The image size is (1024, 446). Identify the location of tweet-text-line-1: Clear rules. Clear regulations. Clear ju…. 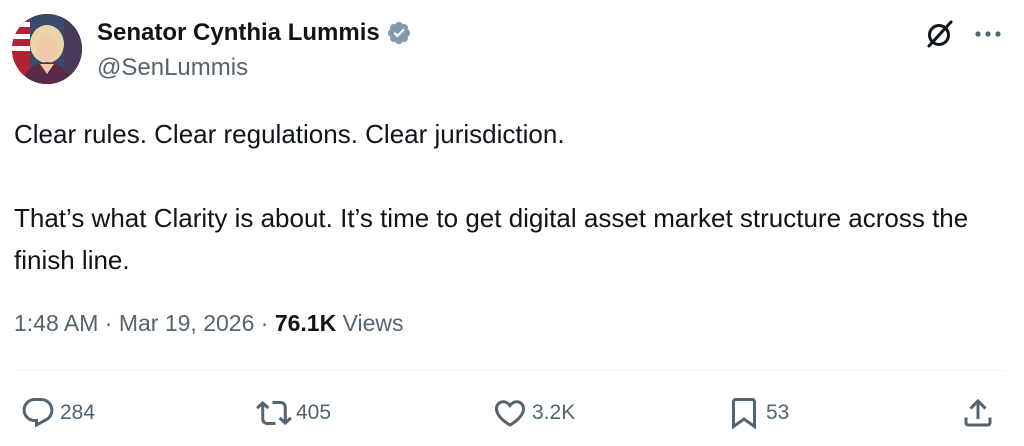
(289, 134).